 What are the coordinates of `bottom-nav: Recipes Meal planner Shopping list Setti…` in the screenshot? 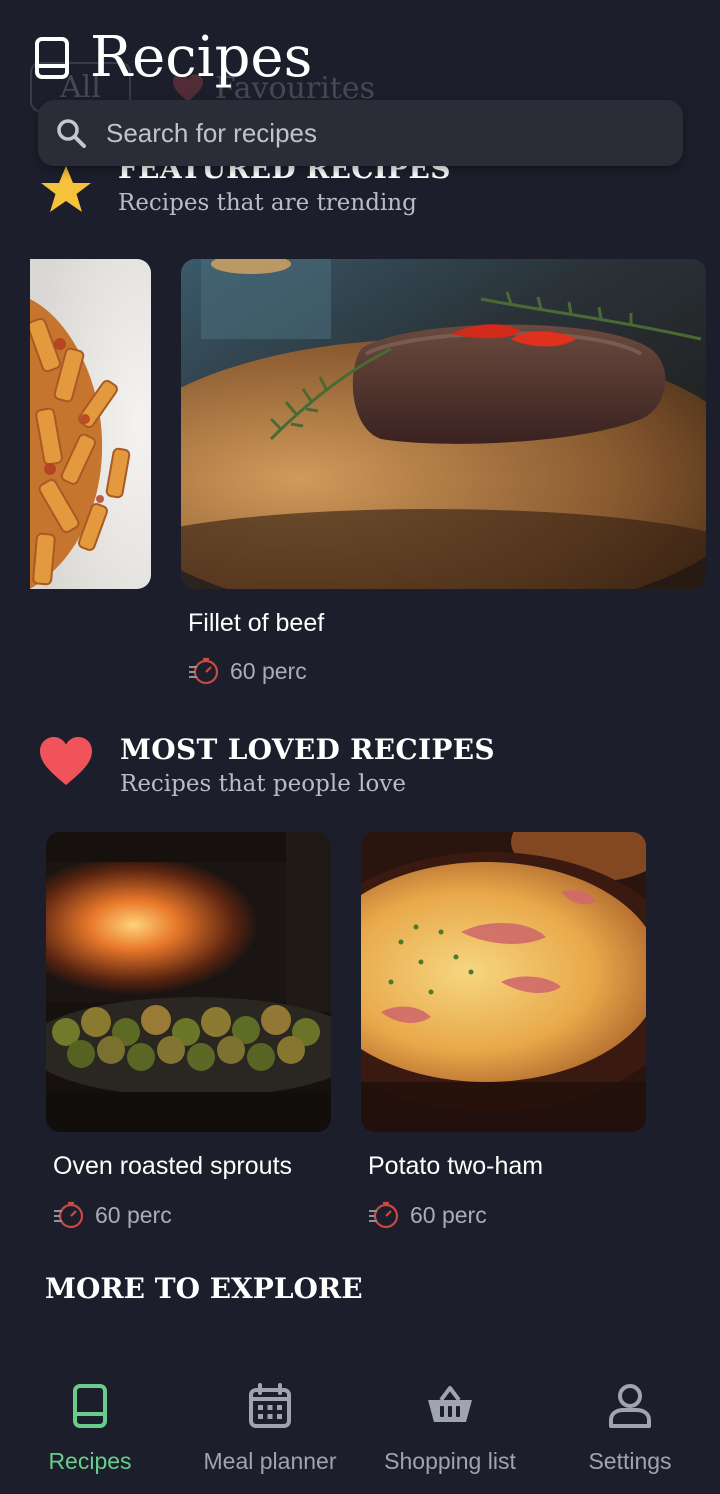 It's located at (360, 1426).